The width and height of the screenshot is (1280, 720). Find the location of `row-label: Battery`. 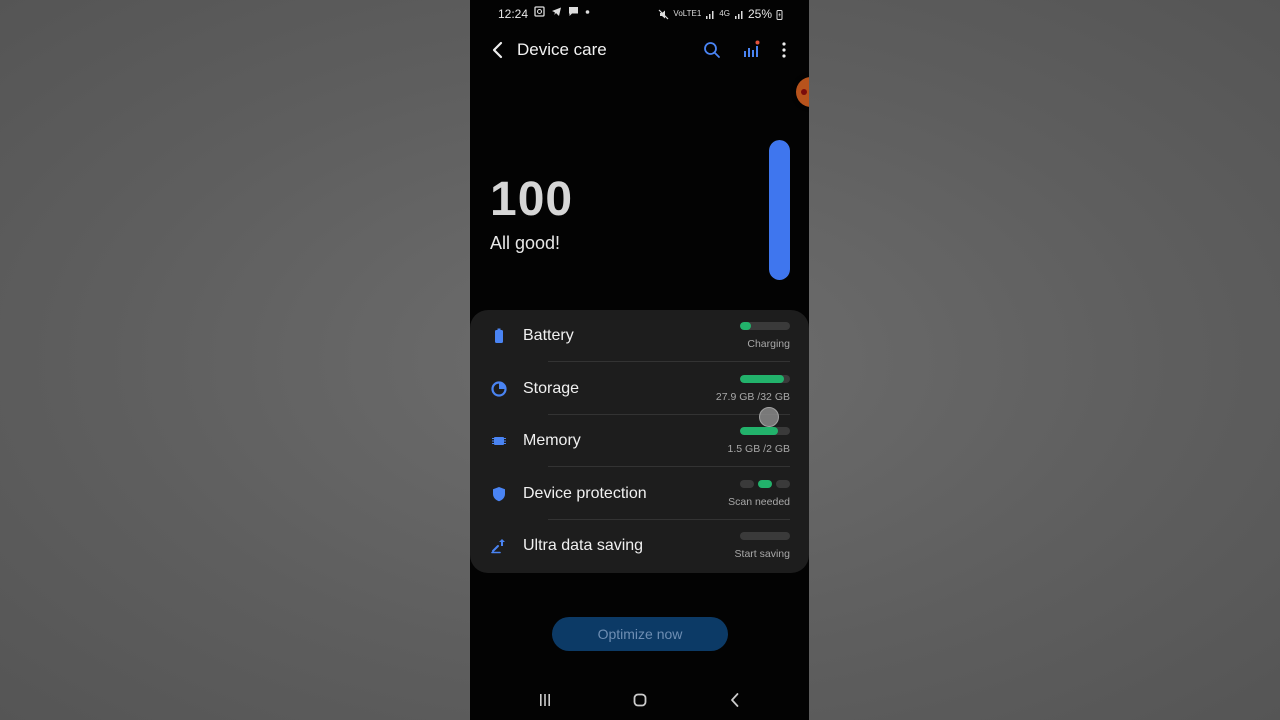

row-label: Battery is located at coordinates (548, 335).